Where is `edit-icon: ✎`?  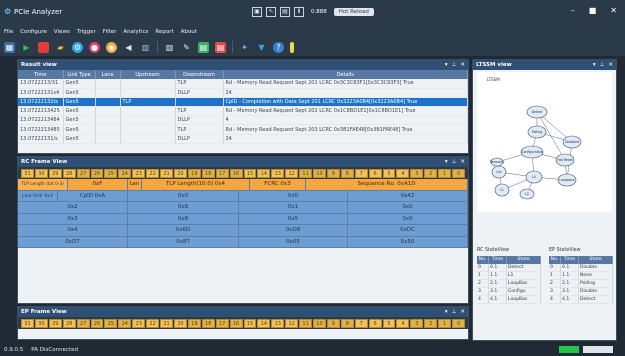
edit-icon: ✎ is located at coordinates (186, 47).